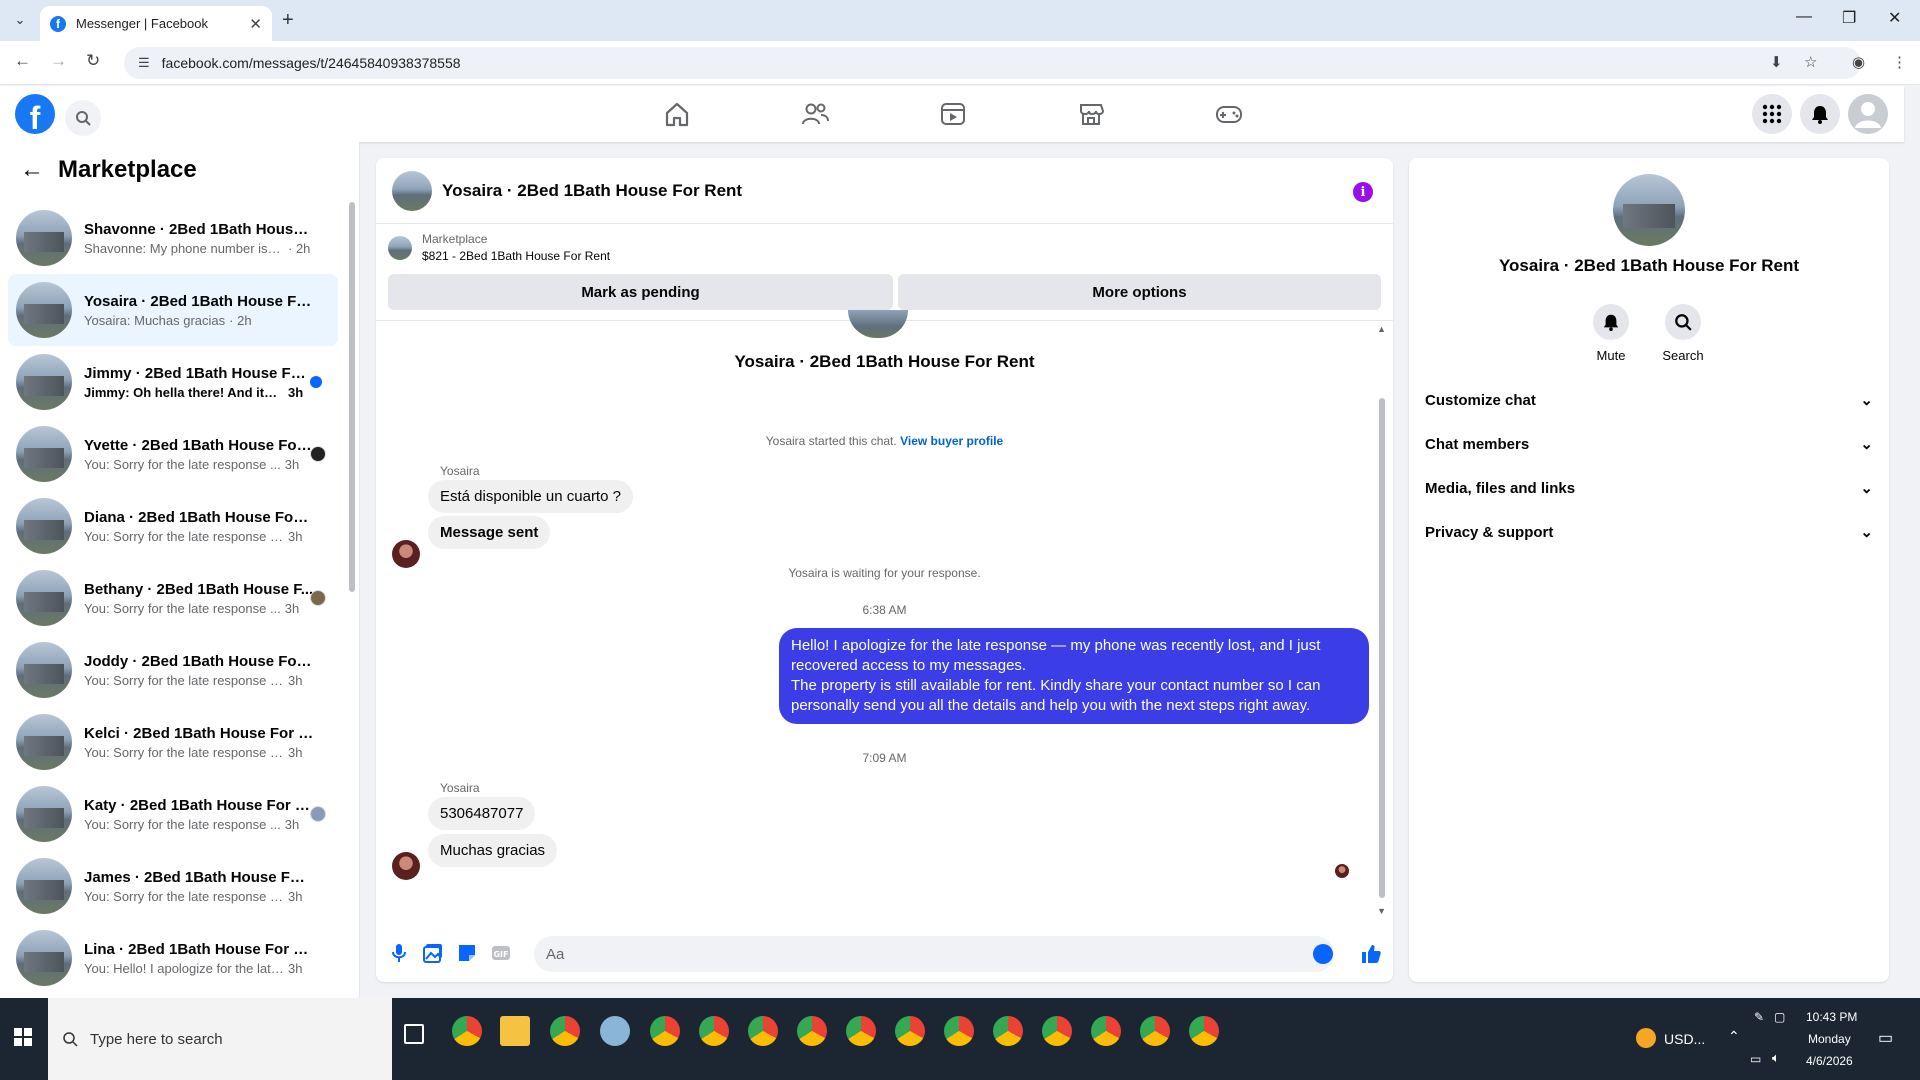 The width and height of the screenshot is (1920, 1080). Describe the element at coordinates (1849, 18) in the screenshot. I see `restore-icon: ❐` at that location.